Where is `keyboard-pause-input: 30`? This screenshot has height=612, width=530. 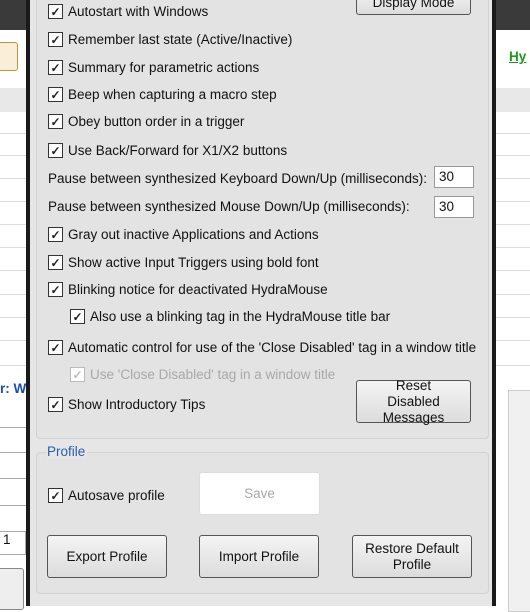 keyboard-pause-input: 30 is located at coordinates (454, 177).